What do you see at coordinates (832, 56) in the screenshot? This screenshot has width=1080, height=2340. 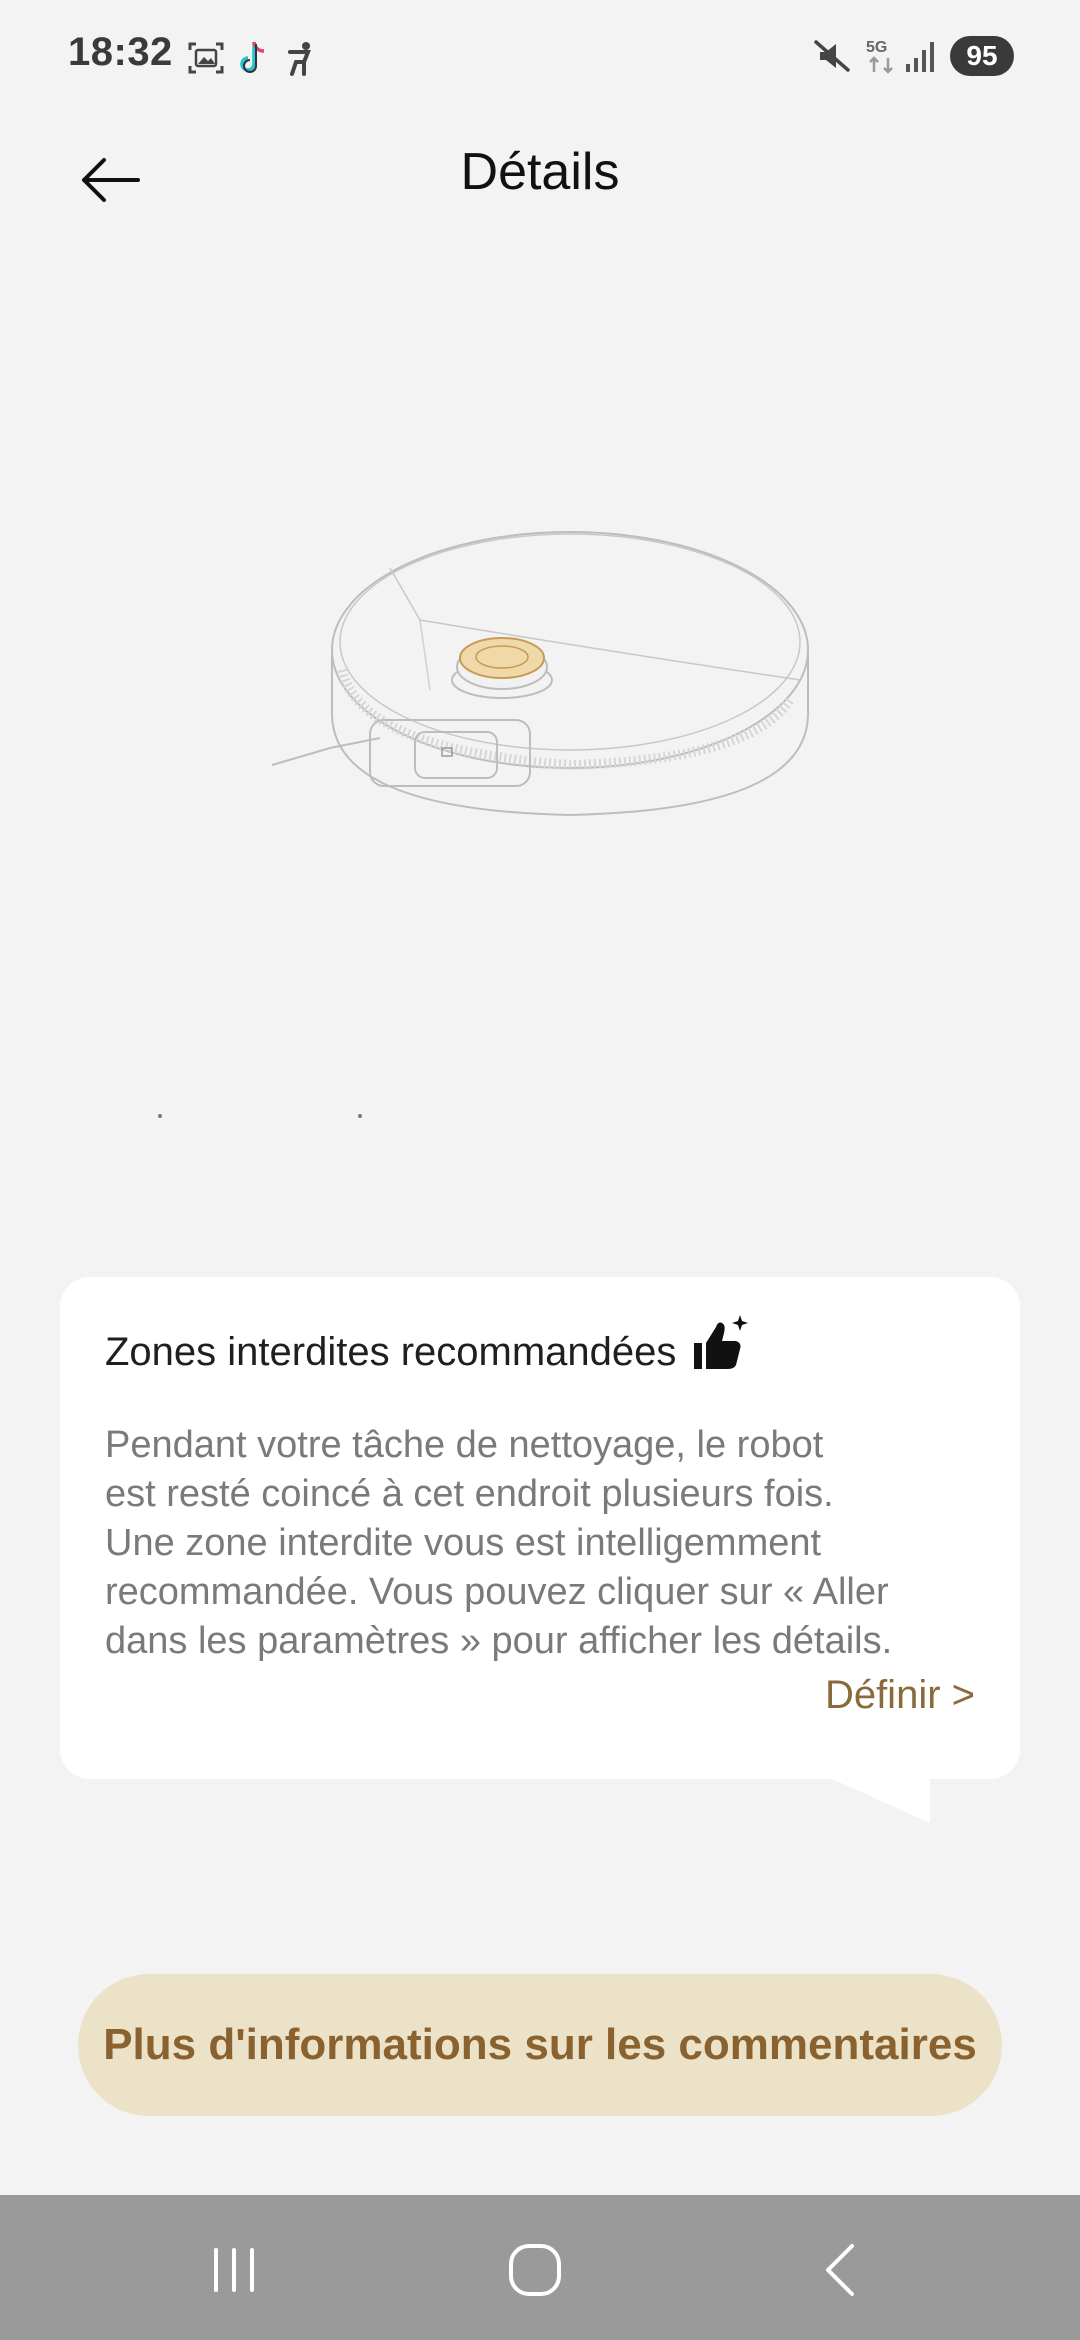 I see `mute-icon` at bounding box center [832, 56].